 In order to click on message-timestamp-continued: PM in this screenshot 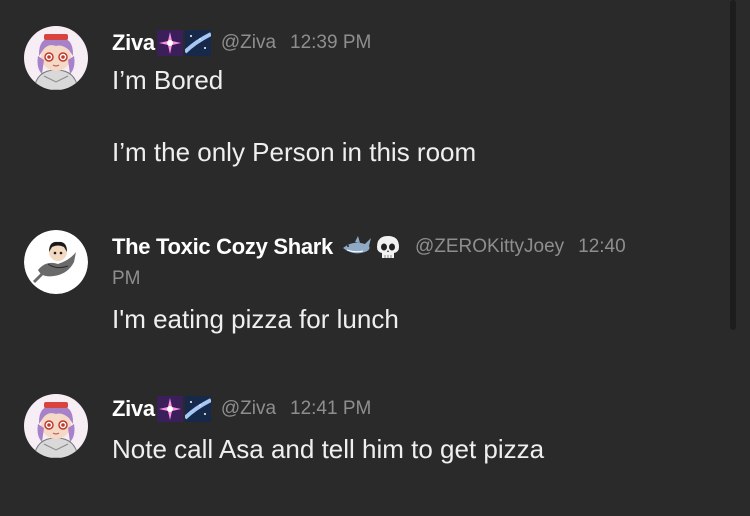, I will do `click(126, 278)`.